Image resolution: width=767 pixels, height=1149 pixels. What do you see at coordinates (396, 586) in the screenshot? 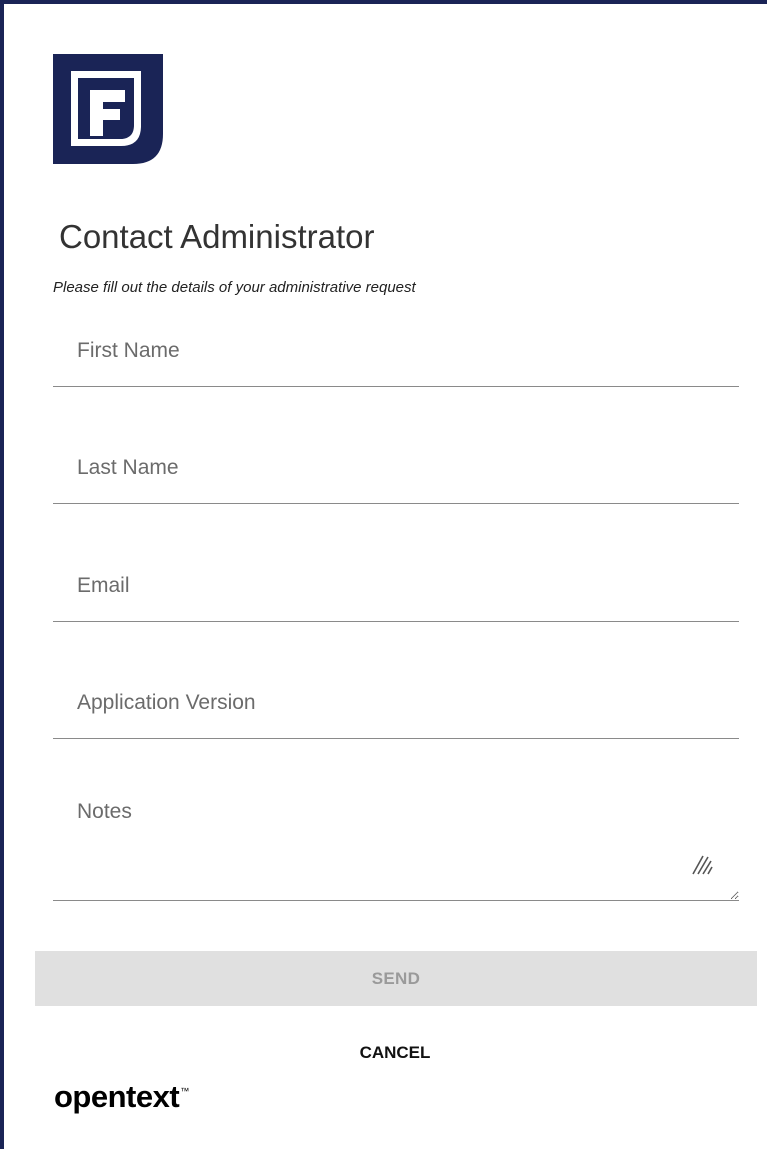
I see `email-field` at bounding box center [396, 586].